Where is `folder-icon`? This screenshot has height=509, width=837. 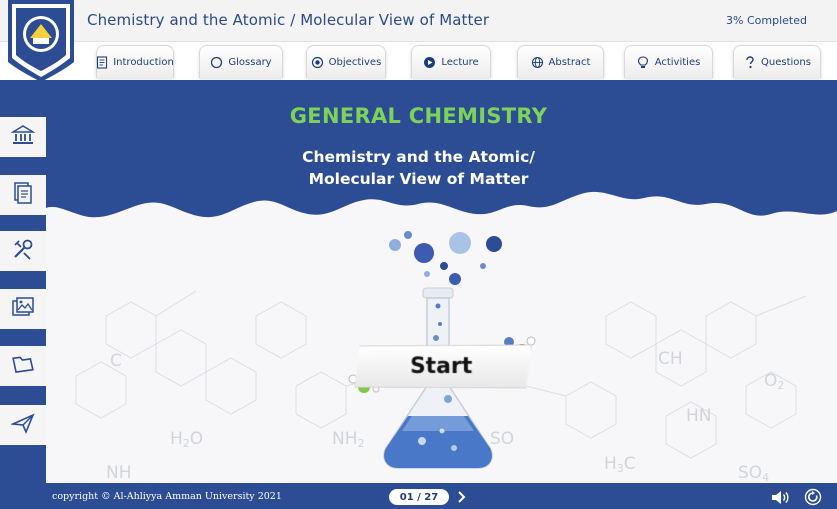
folder-icon is located at coordinates (23, 366).